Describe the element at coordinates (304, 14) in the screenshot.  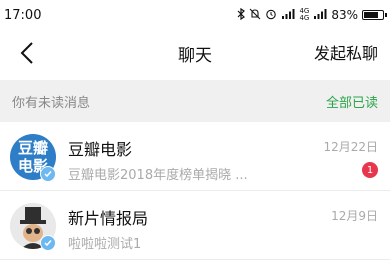
I see `4g-icon: 4G 4G` at that location.